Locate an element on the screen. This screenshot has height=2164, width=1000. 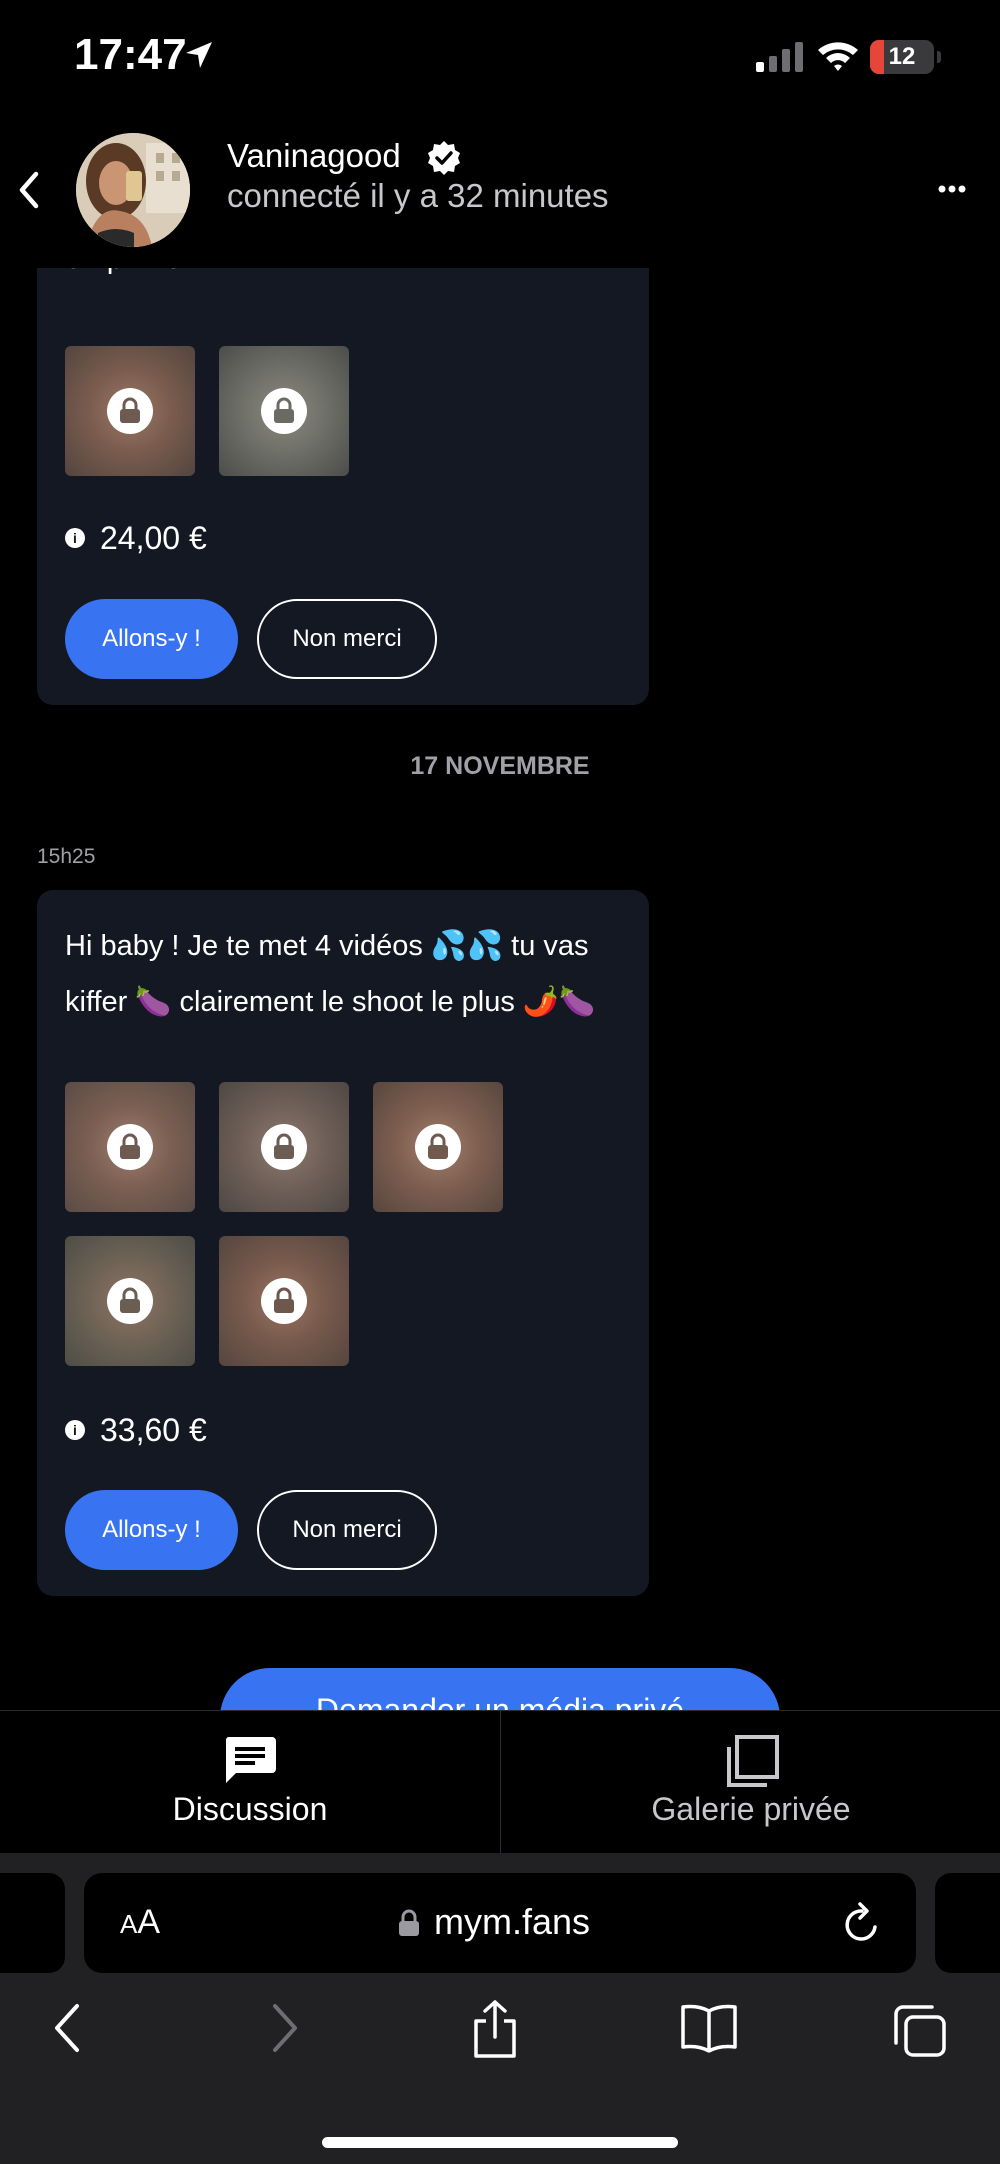
share-icon is located at coordinates (495, 2029).